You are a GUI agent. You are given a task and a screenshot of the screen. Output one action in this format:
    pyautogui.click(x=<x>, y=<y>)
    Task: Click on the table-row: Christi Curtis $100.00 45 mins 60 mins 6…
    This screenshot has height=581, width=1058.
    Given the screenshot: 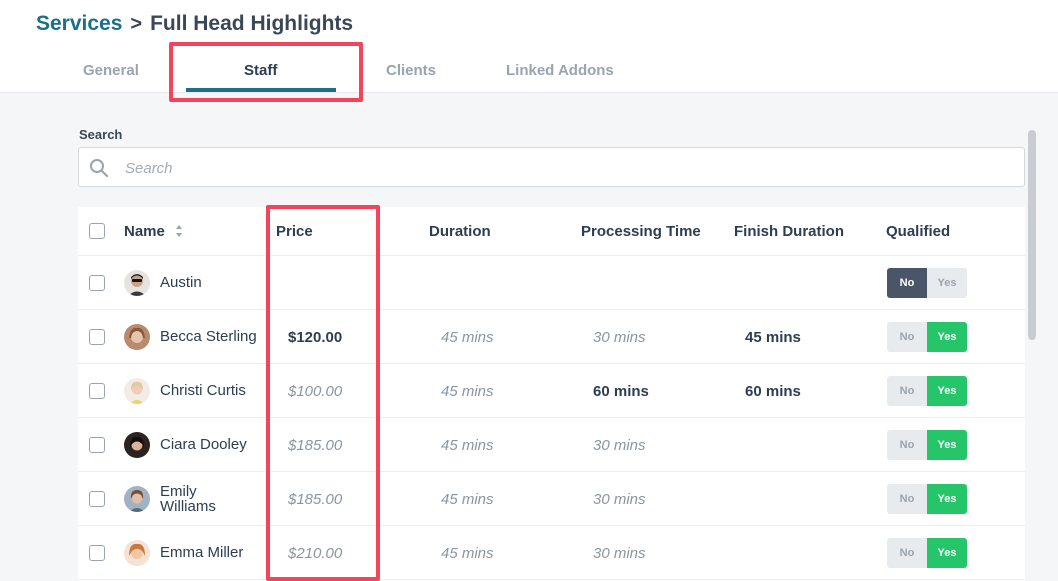 What is the action you would take?
    pyautogui.click(x=551, y=391)
    